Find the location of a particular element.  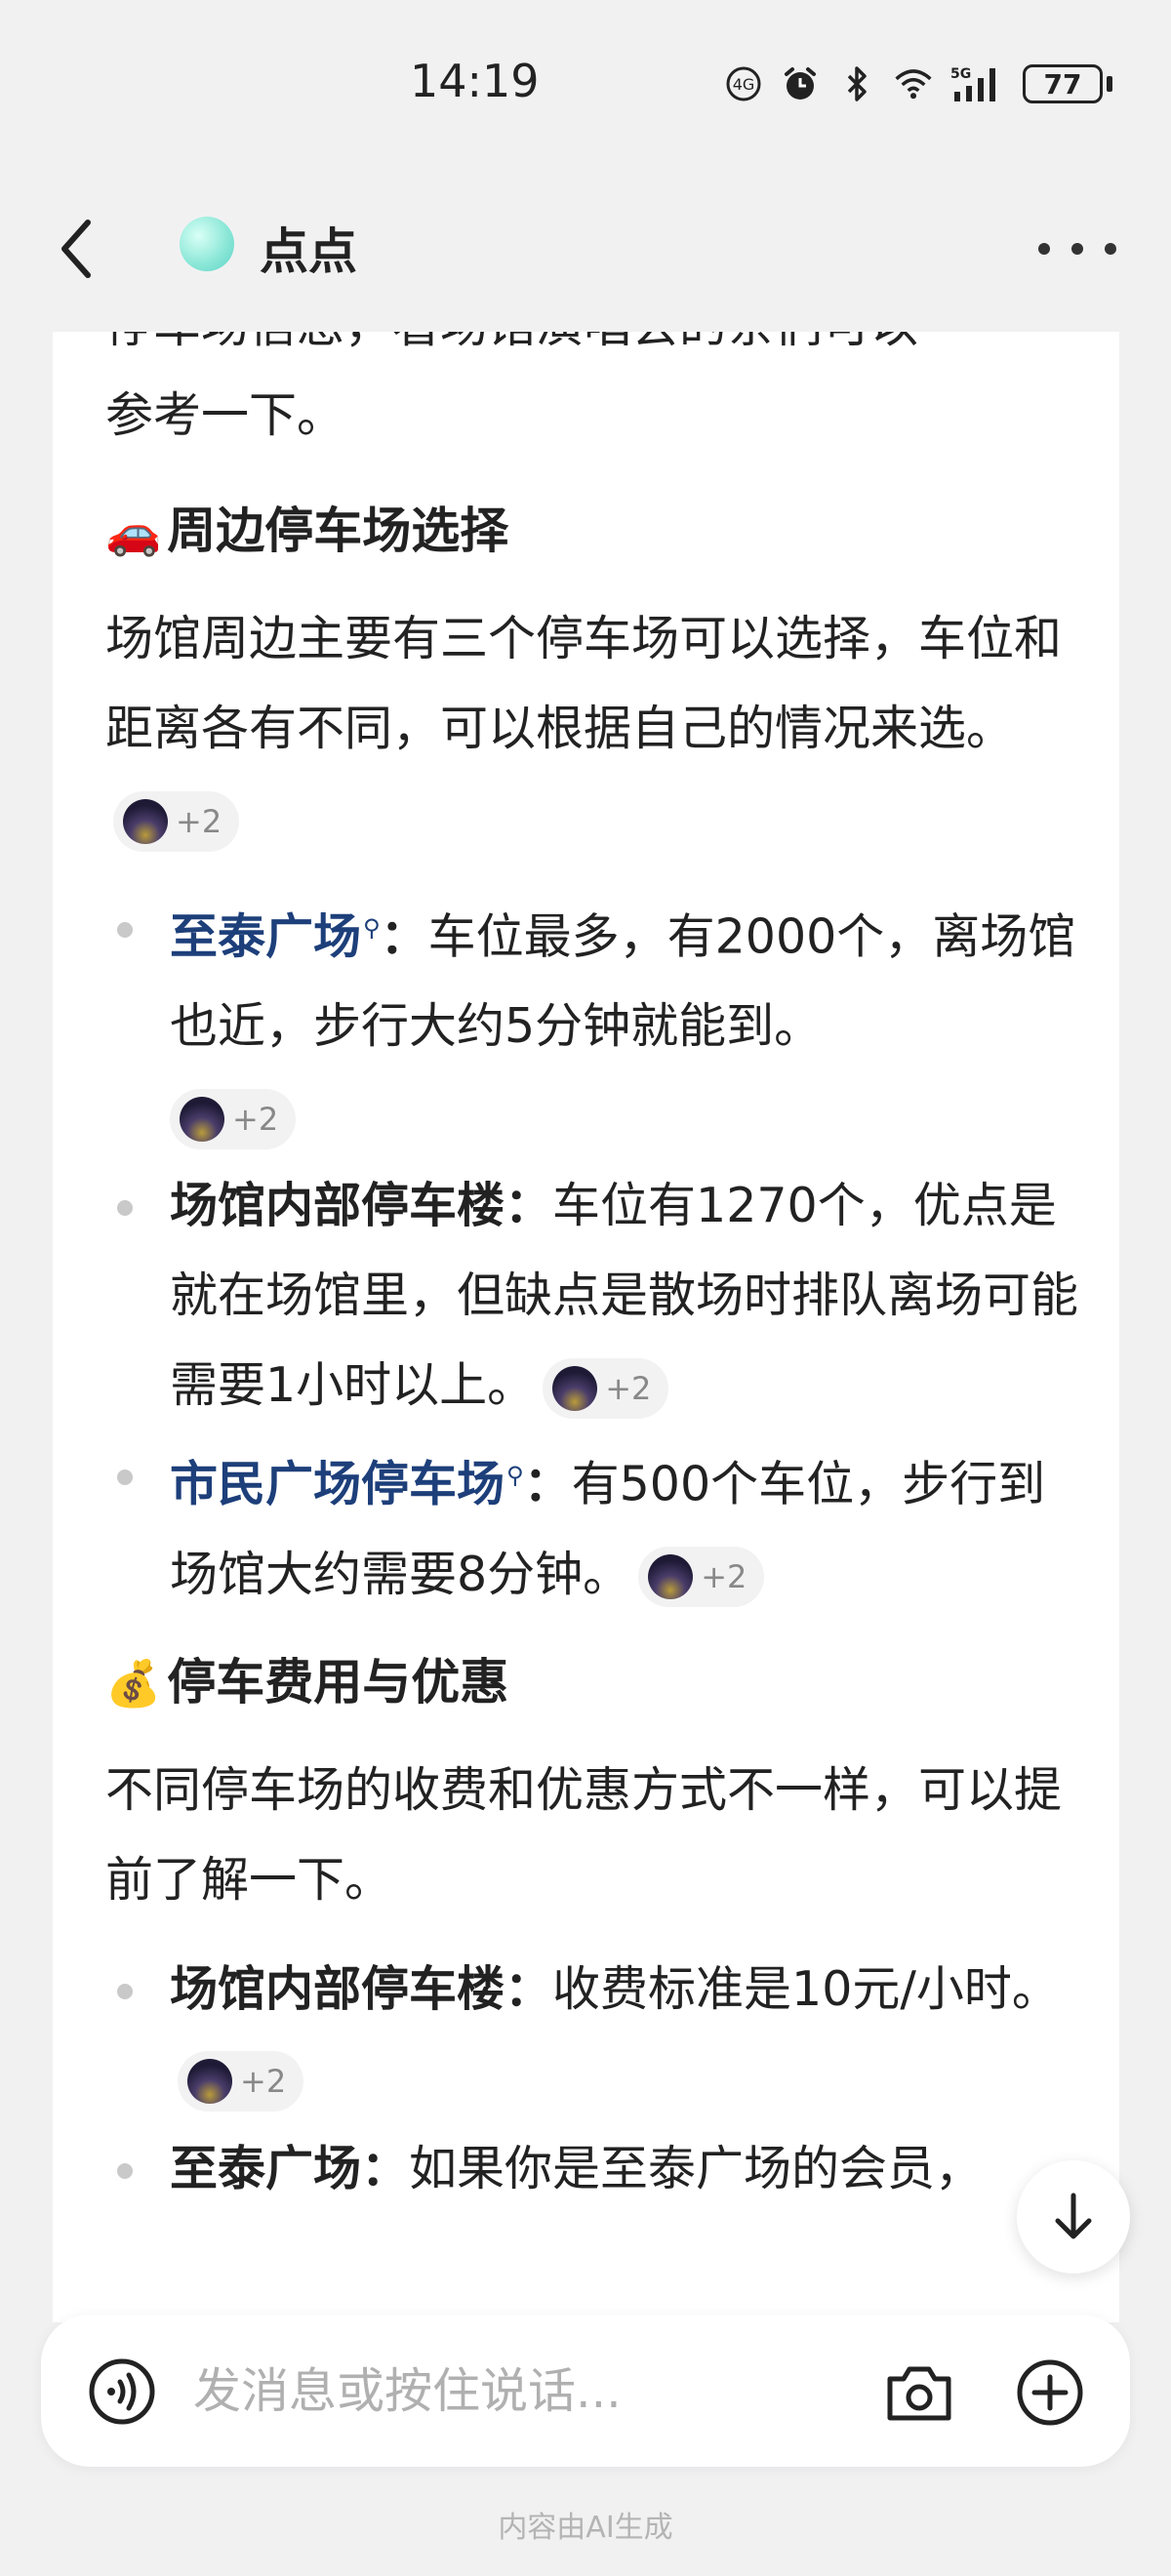

status-time: 14:19 is located at coordinates (475, 81).